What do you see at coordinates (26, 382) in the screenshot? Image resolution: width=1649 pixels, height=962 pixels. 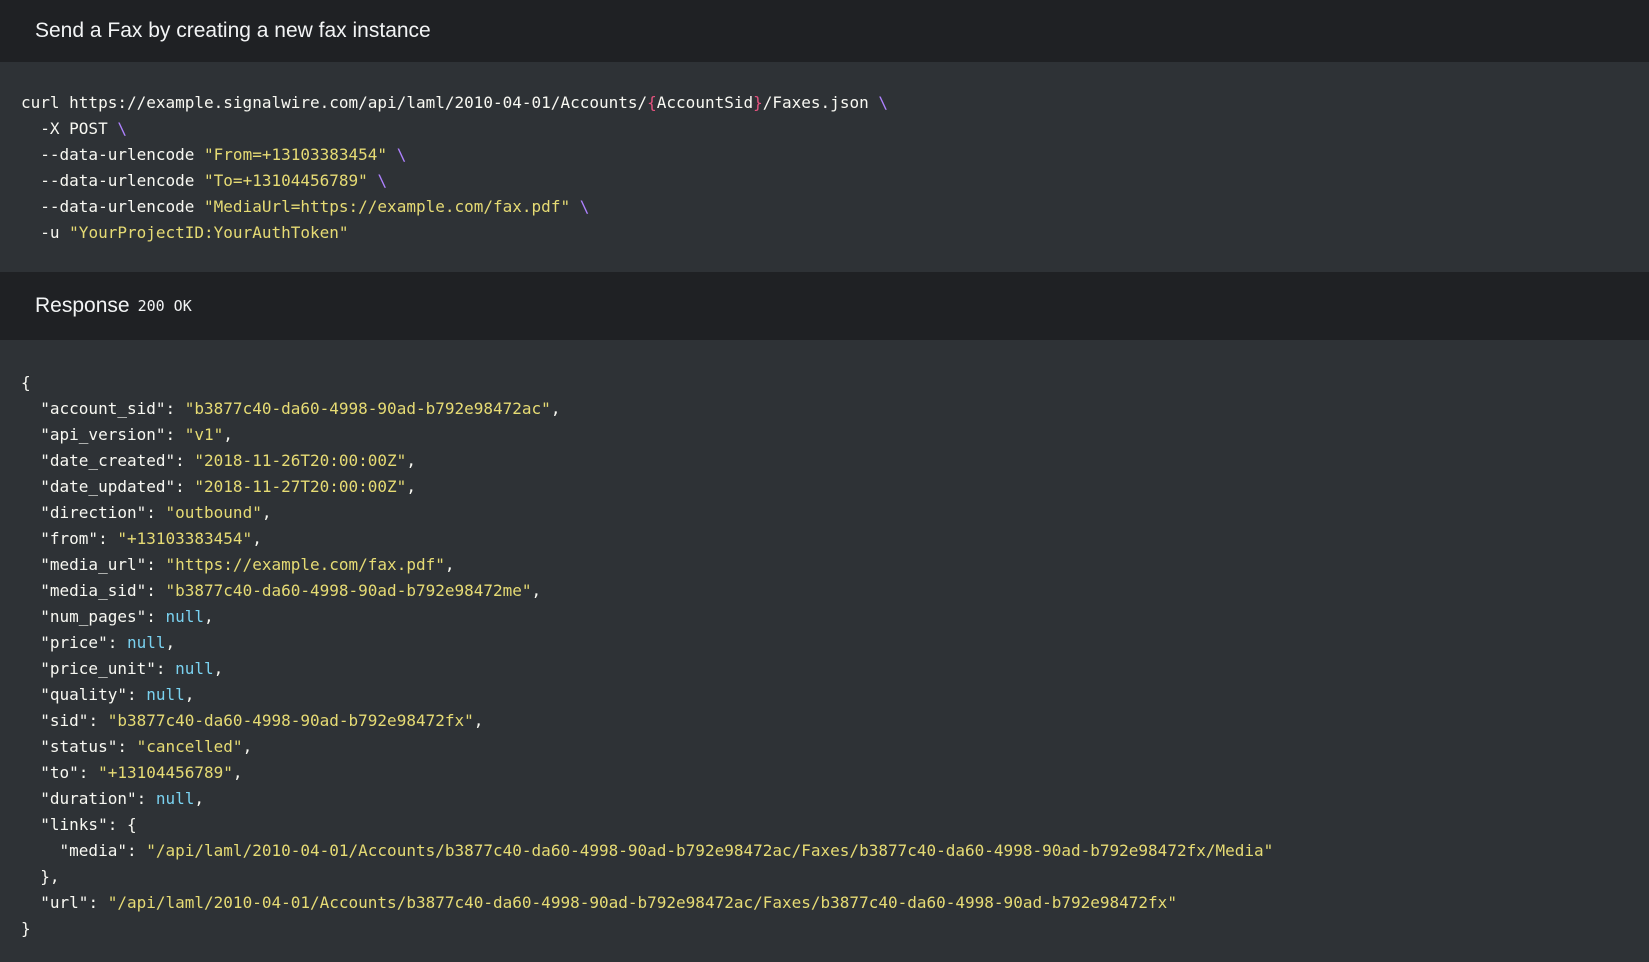 I see `json-open-brace: {` at bounding box center [26, 382].